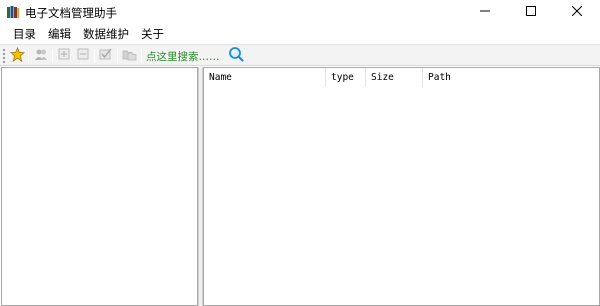 This screenshot has height=306, width=600. I want to click on check-edit-button, so click(106, 55).